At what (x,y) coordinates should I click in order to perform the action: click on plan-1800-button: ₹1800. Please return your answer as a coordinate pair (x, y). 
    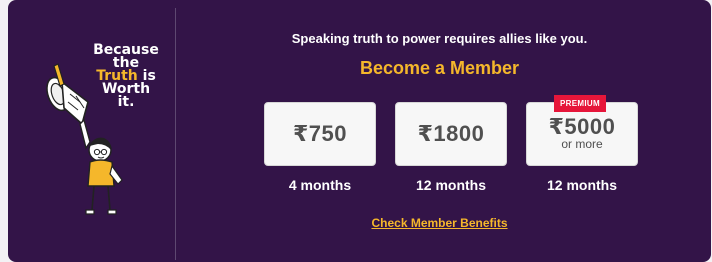
    Looking at the image, I should click on (451, 134).